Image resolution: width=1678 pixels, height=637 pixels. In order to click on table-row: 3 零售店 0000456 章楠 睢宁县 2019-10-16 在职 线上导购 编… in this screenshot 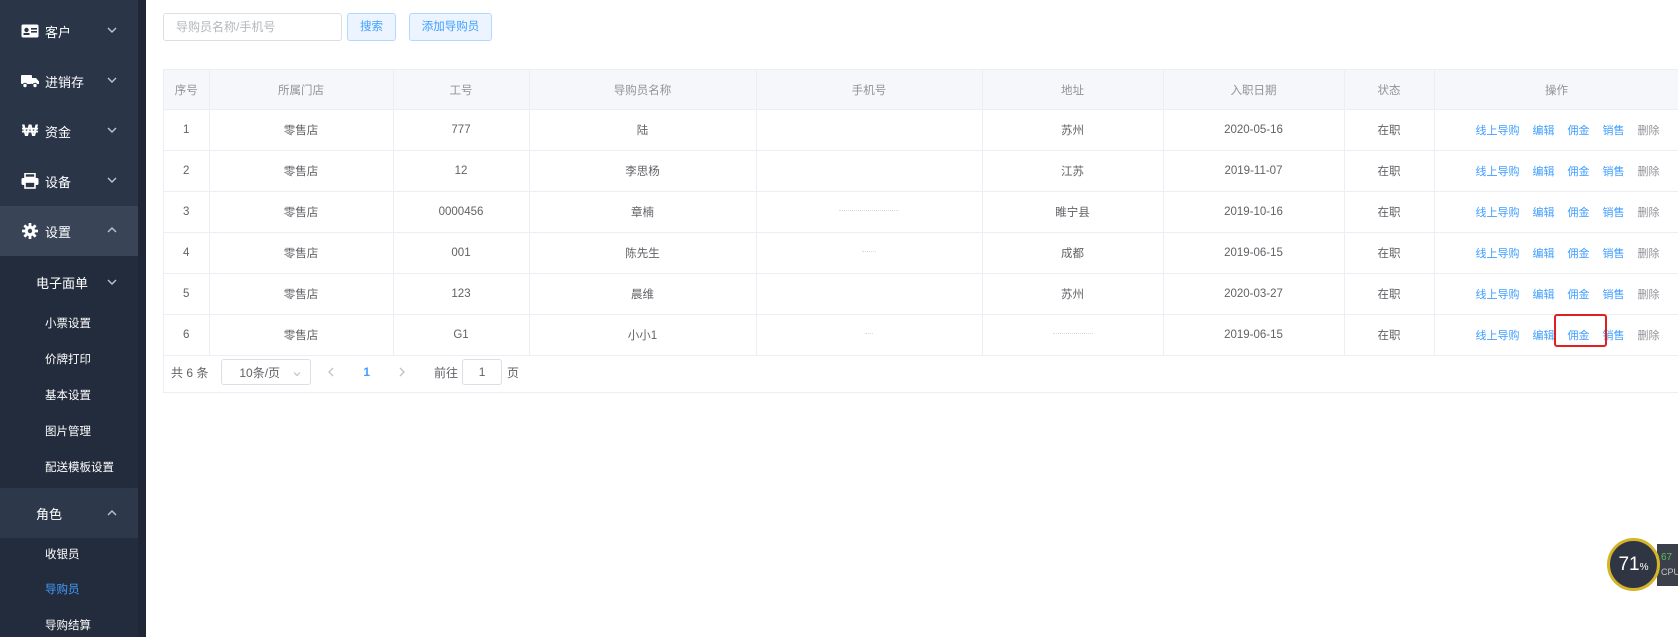, I will do `click(921, 212)`.